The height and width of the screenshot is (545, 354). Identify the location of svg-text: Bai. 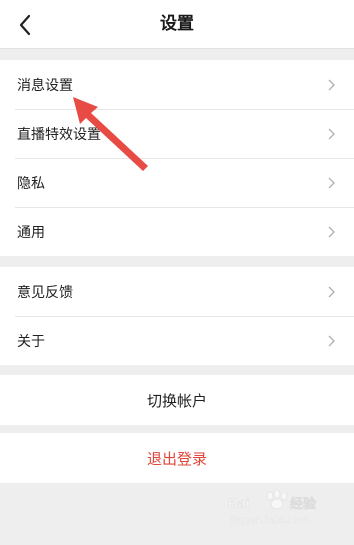
(239, 503).